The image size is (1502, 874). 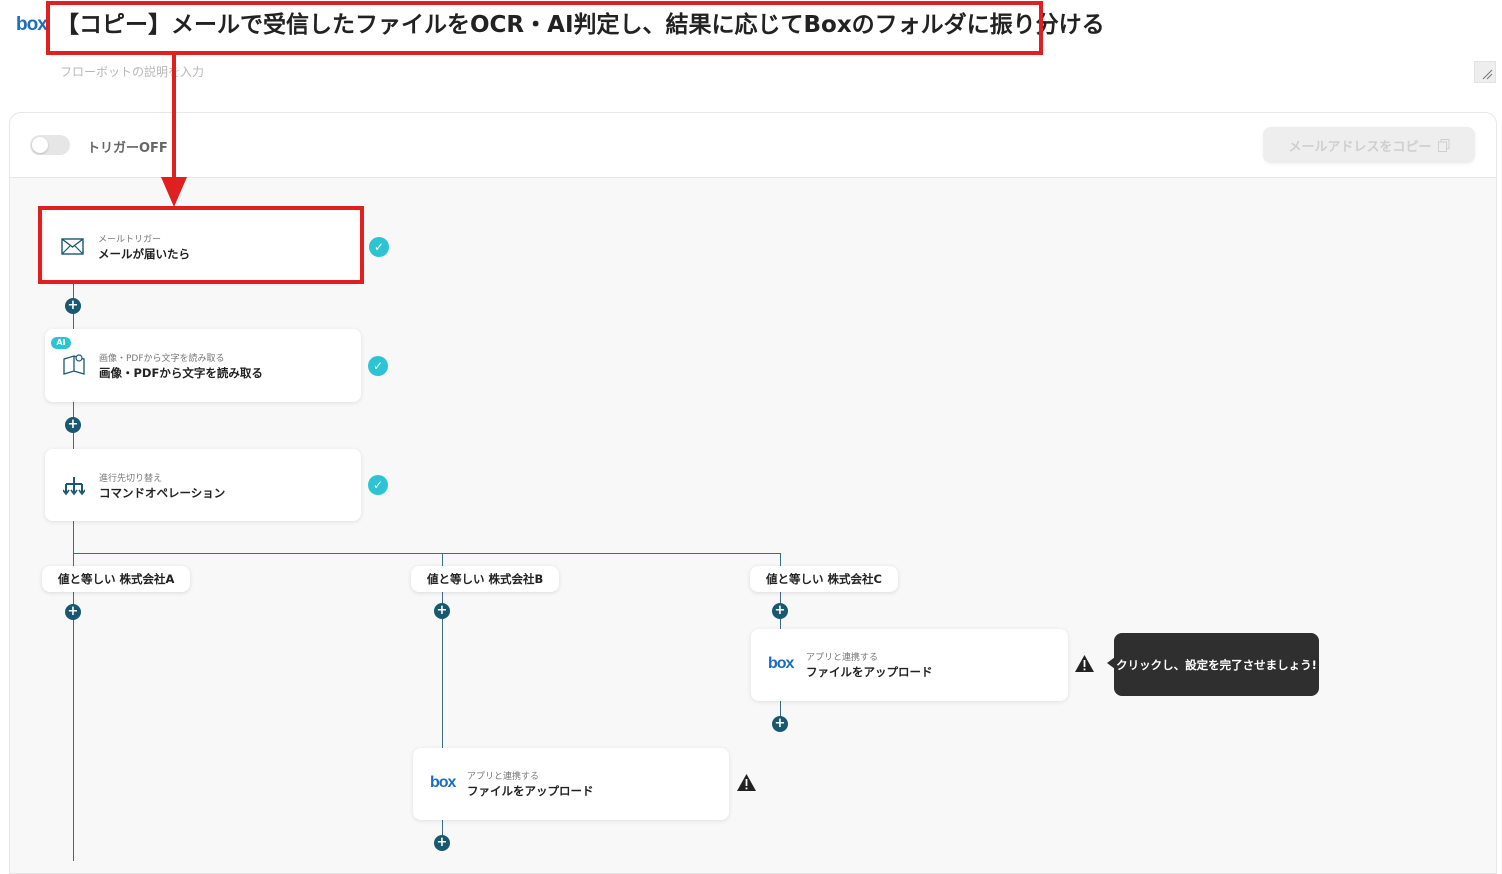 I want to click on branch-label-b: 値と等しい 株式会社B, so click(x=485, y=579).